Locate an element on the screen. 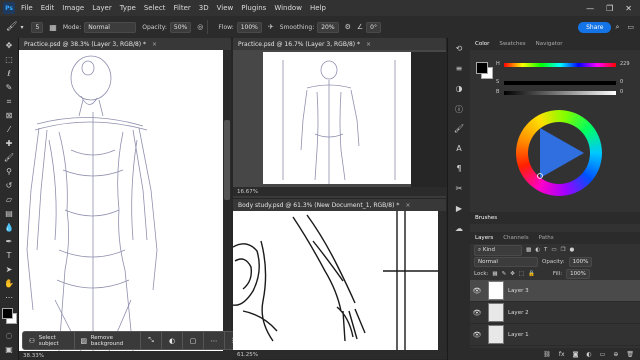  eyedropper-tool-icon: ⁄ is located at coordinates (9, 130).